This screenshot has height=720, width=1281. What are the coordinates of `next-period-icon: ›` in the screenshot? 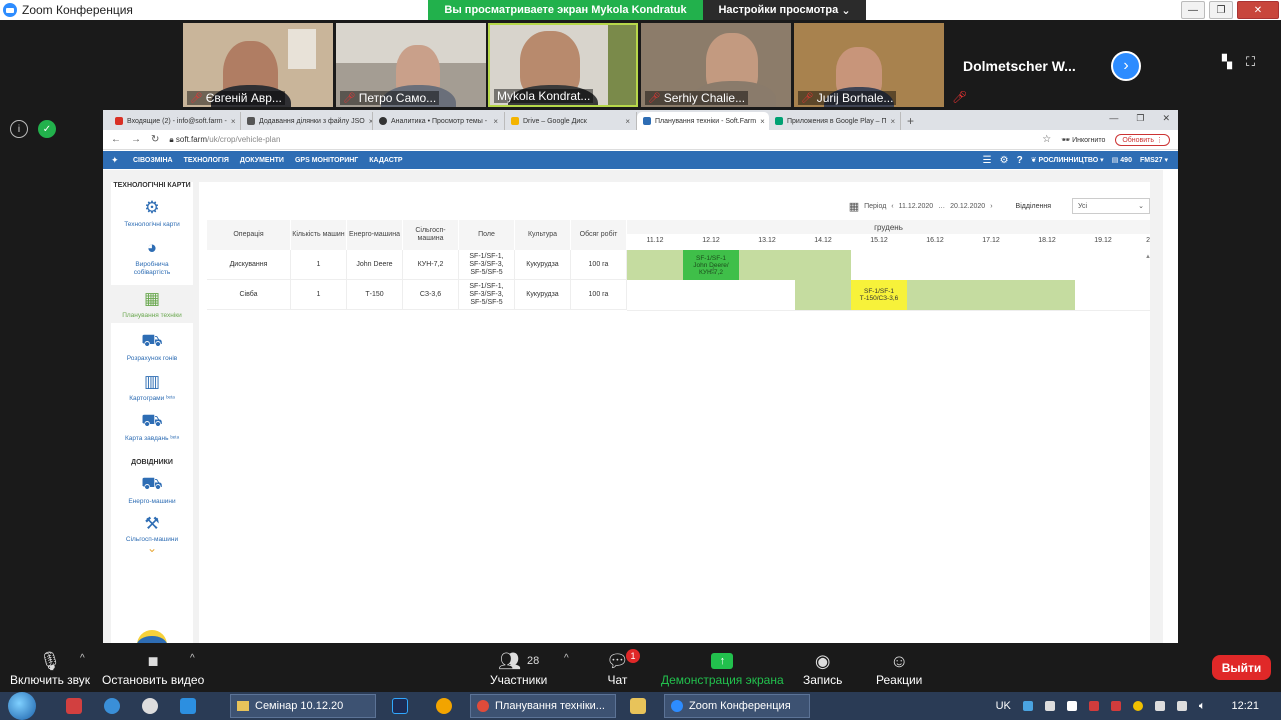 It's located at (991, 206).